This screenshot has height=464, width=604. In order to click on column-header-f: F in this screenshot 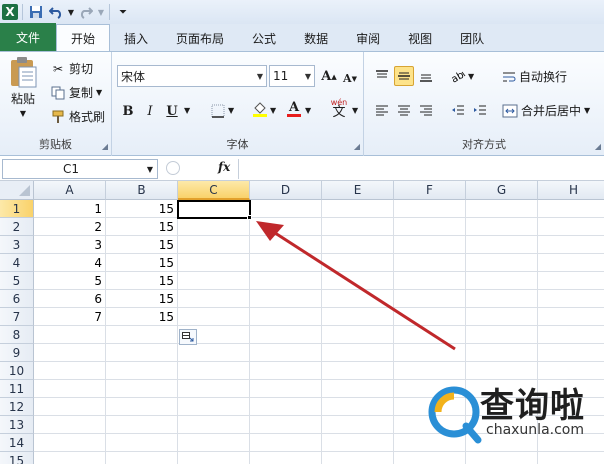, I will do `click(430, 190)`.